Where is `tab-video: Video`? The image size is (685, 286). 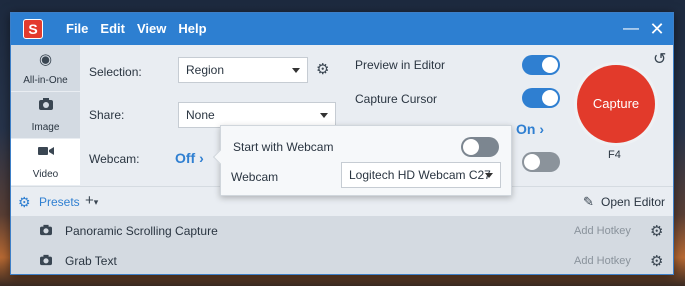
tab-video: Video is located at coordinates (45, 162).